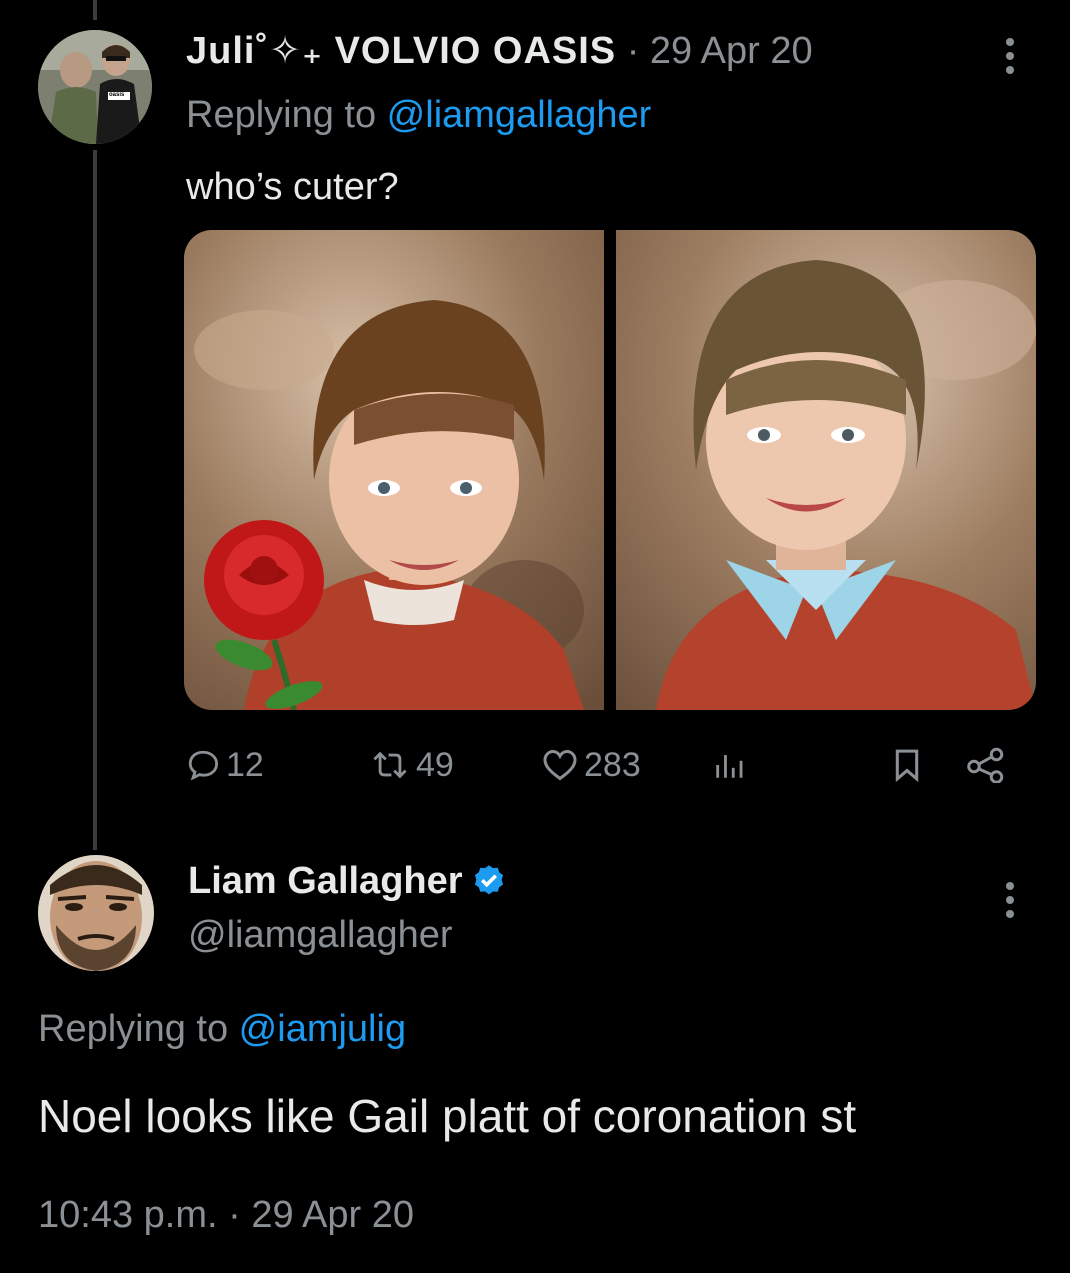  What do you see at coordinates (226, 1215) in the screenshot?
I see `tweet-timestamp: 10:43 p.m. · 29 Apr 20` at bounding box center [226, 1215].